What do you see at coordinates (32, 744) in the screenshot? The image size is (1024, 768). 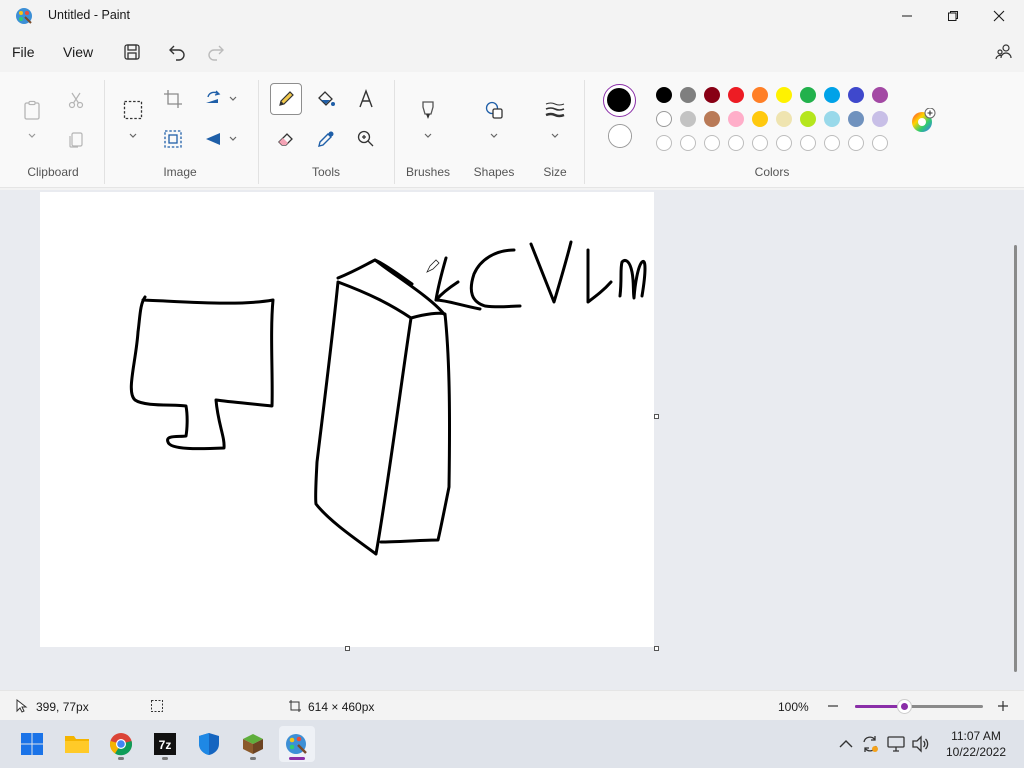 I see `start-button` at bounding box center [32, 744].